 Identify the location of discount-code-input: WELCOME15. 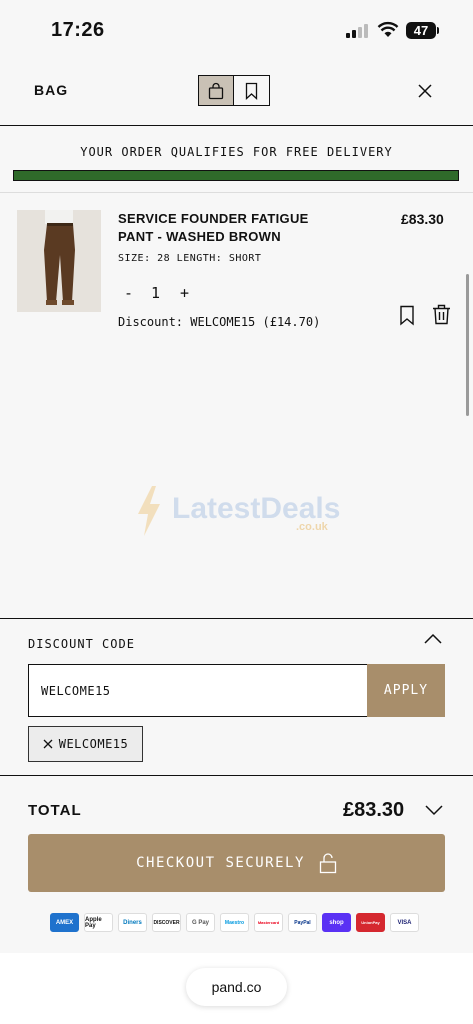
(198, 690).